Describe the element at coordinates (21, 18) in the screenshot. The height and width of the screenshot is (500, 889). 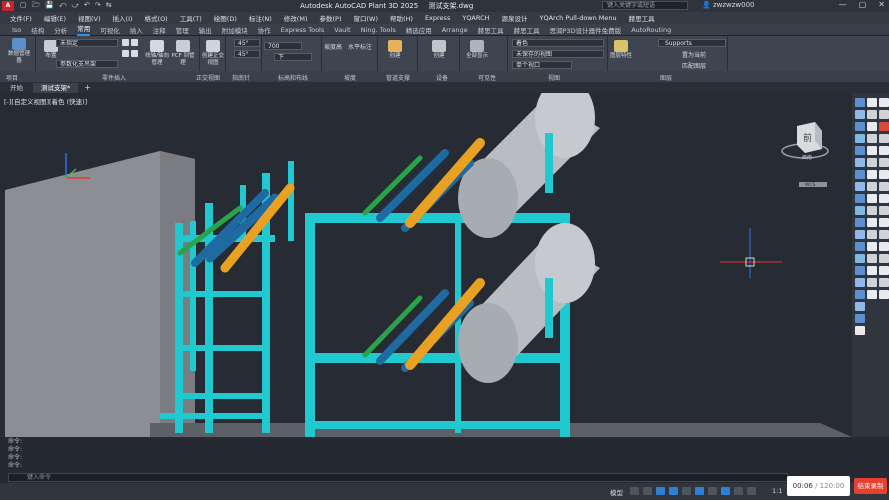
I see `menu-file: 文件(F)` at that location.